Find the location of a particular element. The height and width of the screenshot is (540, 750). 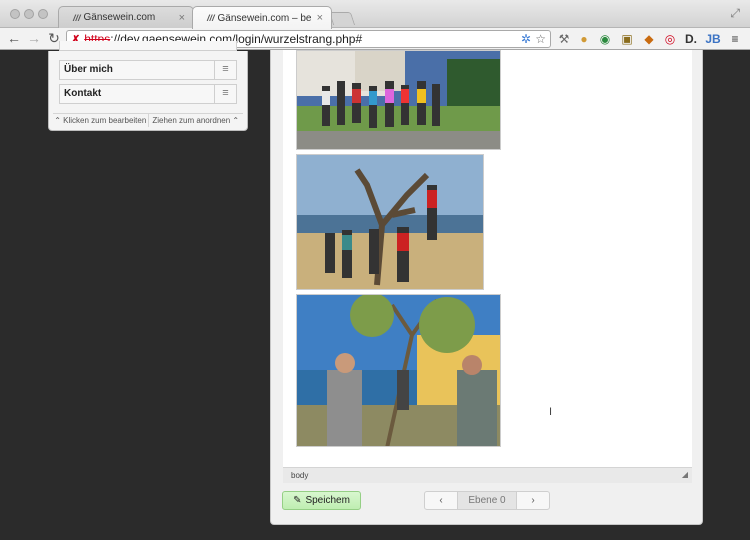

text-cursor-icon: I is located at coordinates (551, 412).